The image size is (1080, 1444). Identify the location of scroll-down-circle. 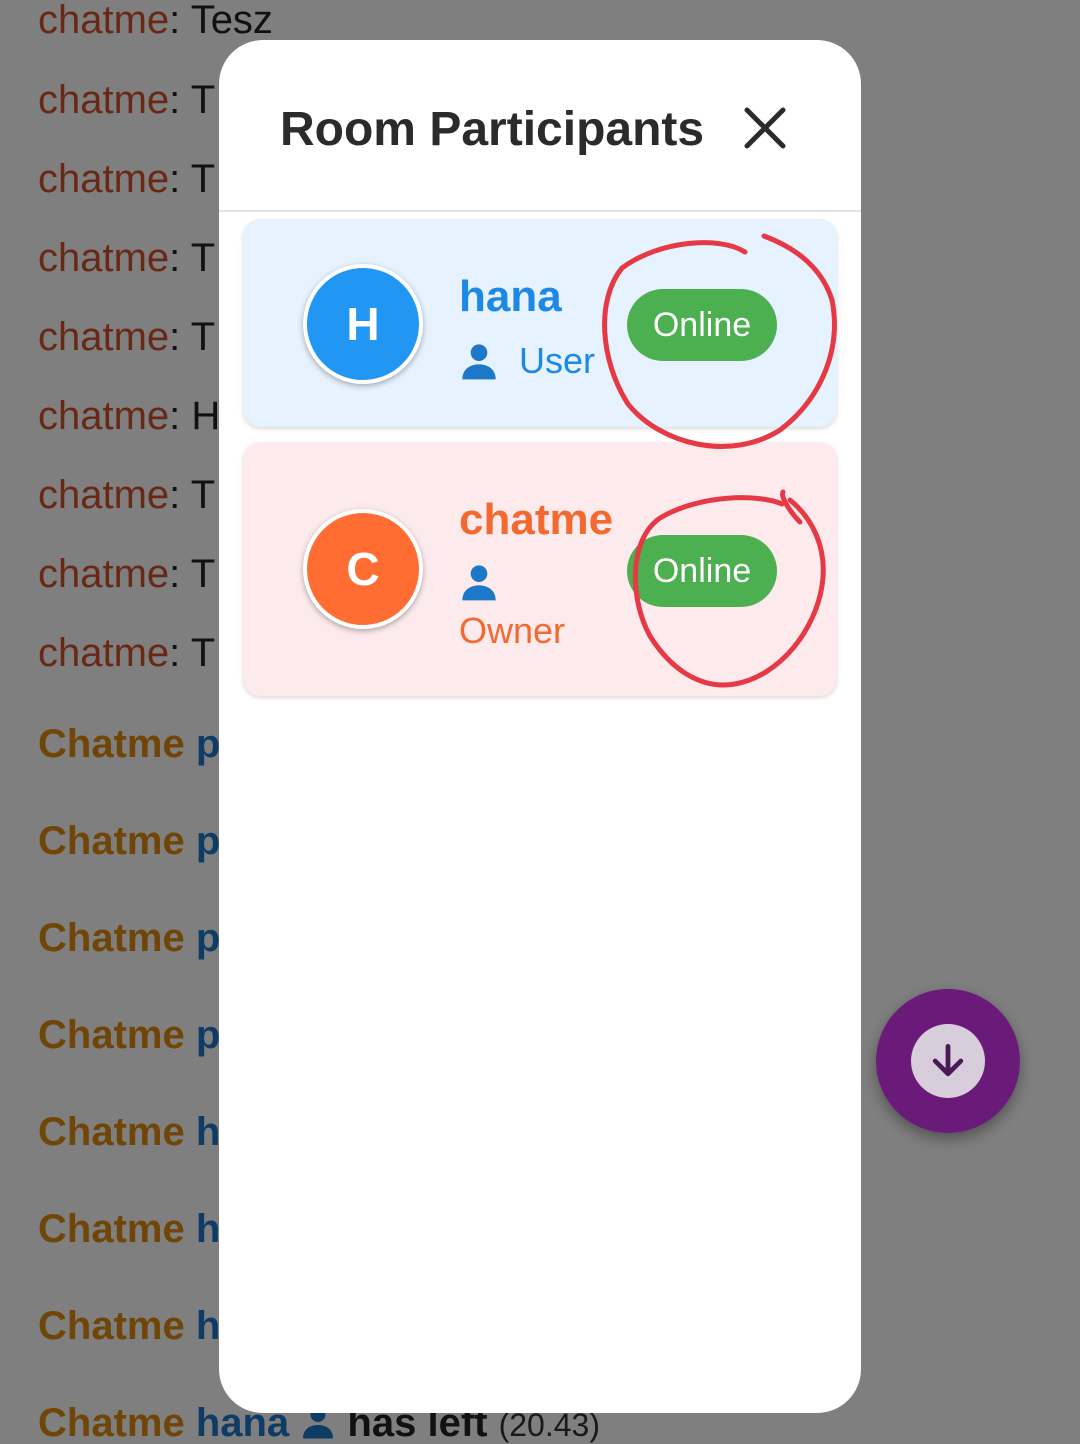
(948, 1061).